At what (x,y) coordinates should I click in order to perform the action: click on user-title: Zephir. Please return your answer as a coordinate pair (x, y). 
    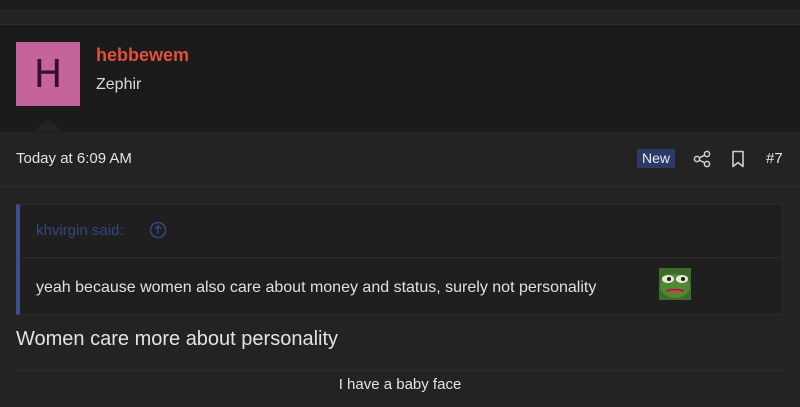
    Looking at the image, I should click on (119, 84).